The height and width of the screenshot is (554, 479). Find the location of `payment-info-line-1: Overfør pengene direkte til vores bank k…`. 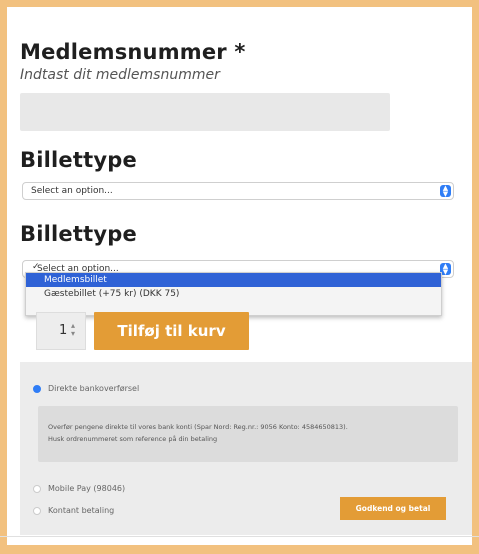

payment-info-line-1: Overfør pengene direkte til vores bank k… is located at coordinates (198, 427).